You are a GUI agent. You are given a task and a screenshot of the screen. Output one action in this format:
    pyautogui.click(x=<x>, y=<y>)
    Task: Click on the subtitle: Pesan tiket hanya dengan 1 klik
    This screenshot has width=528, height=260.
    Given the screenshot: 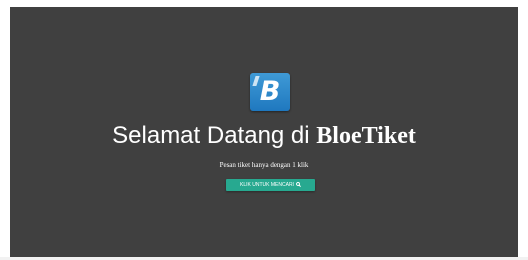 What is the action you would take?
    pyautogui.click(x=264, y=165)
    